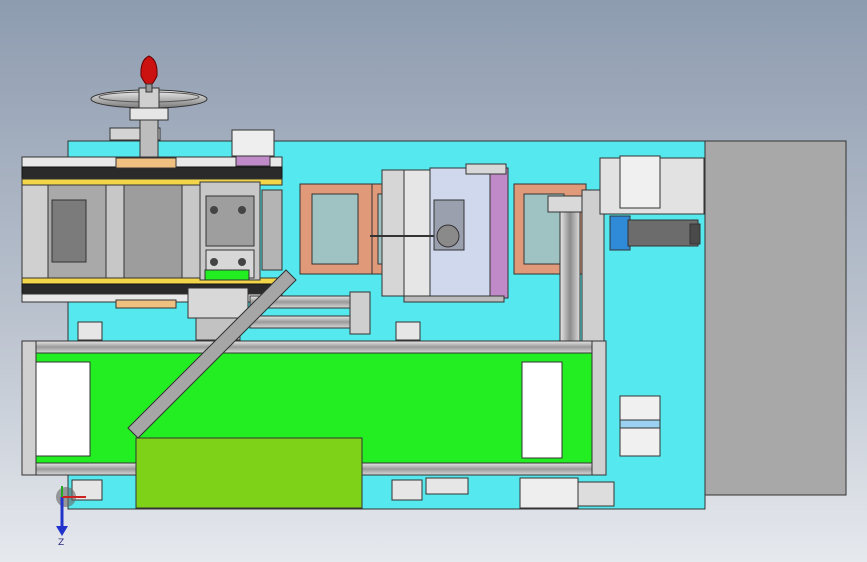 The image size is (867, 562). Describe the element at coordinates (337, 229) in the screenshot. I see `tray-left` at that location.